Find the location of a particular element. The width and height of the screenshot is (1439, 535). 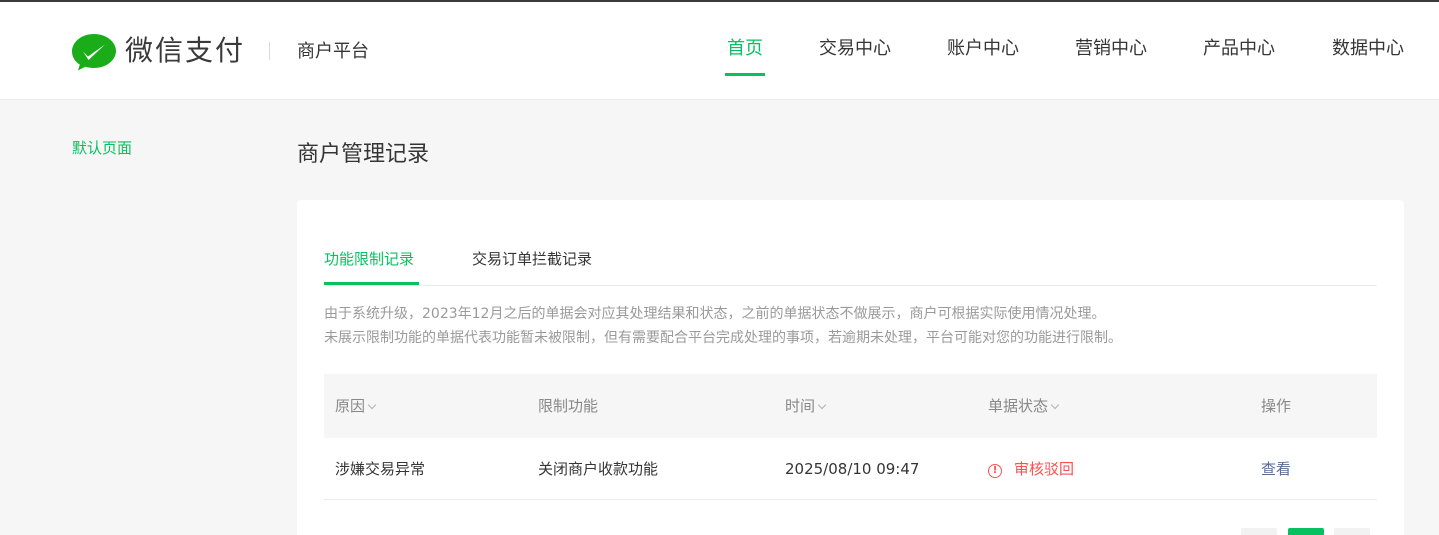

cell-function: 关闭商户收款功能 is located at coordinates (598, 469).